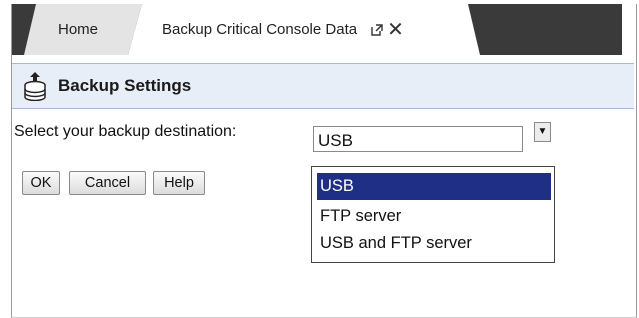 The width and height of the screenshot is (639, 318). What do you see at coordinates (41, 183) in the screenshot?
I see `ok-button: OK` at bounding box center [41, 183].